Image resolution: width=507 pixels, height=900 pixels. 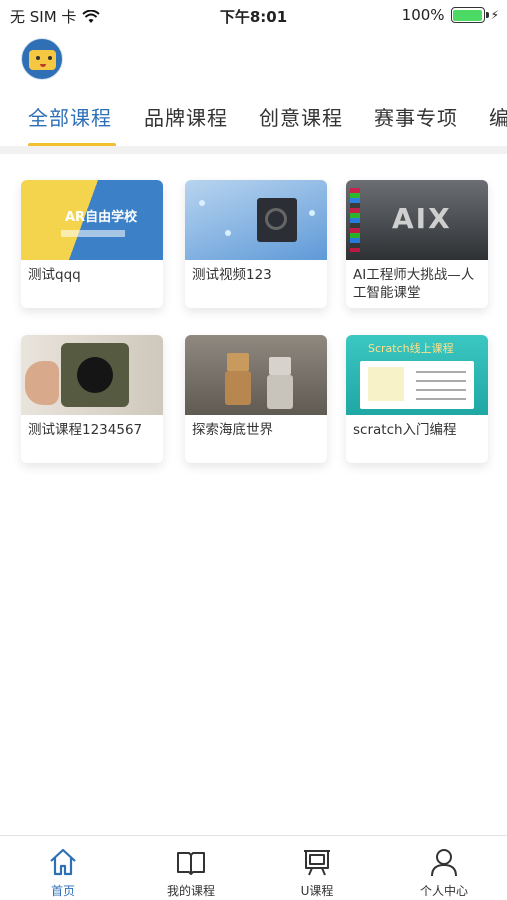 I want to click on nav-home-label: 首页, so click(x=62, y=891).